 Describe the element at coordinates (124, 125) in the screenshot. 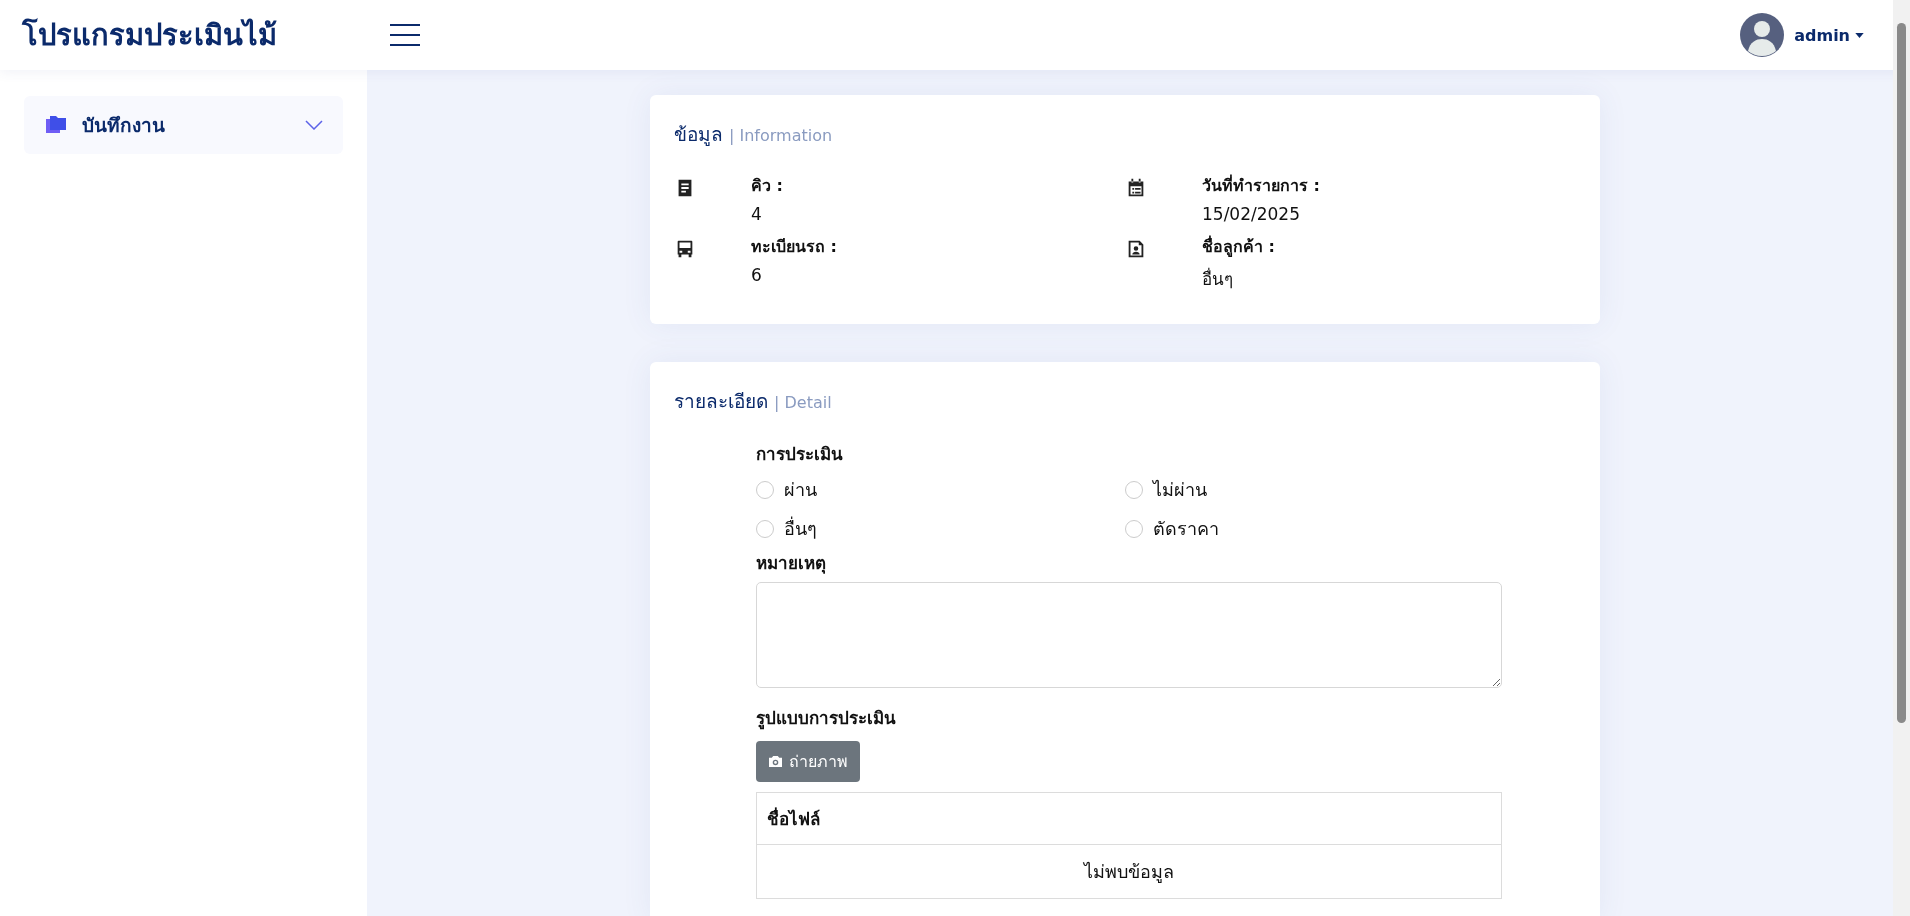

I see `sidebar-label: บันทึกงาน` at that location.